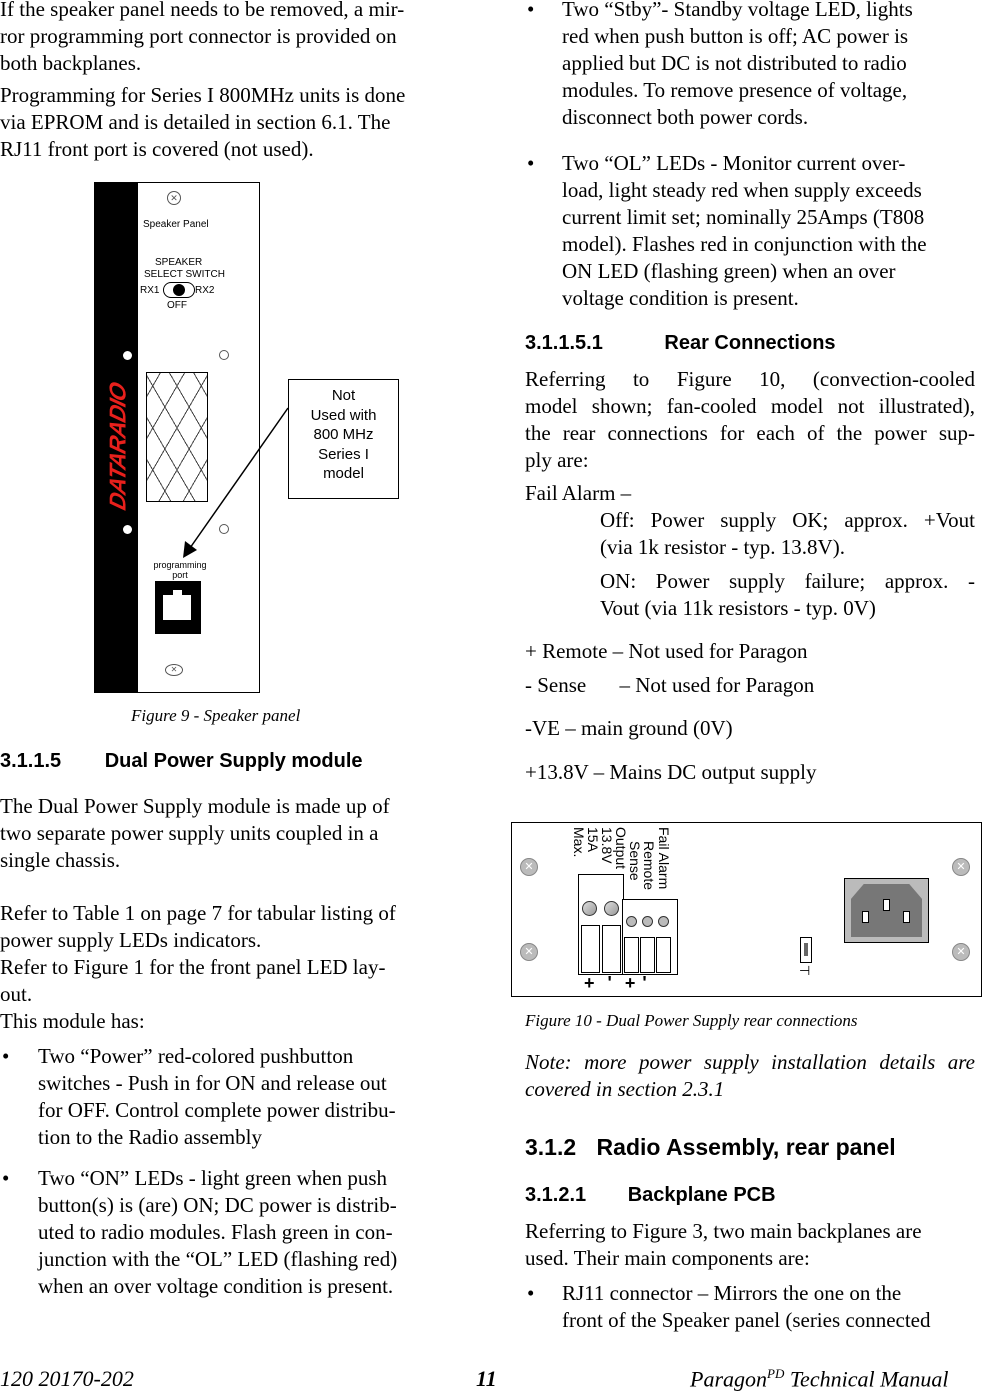 This screenshot has width=982, height=1392. What do you see at coordinates (564, 343) in the screenshot?
I see `section-number: 3.1.1.5.1` at bounding box center [564, 343].